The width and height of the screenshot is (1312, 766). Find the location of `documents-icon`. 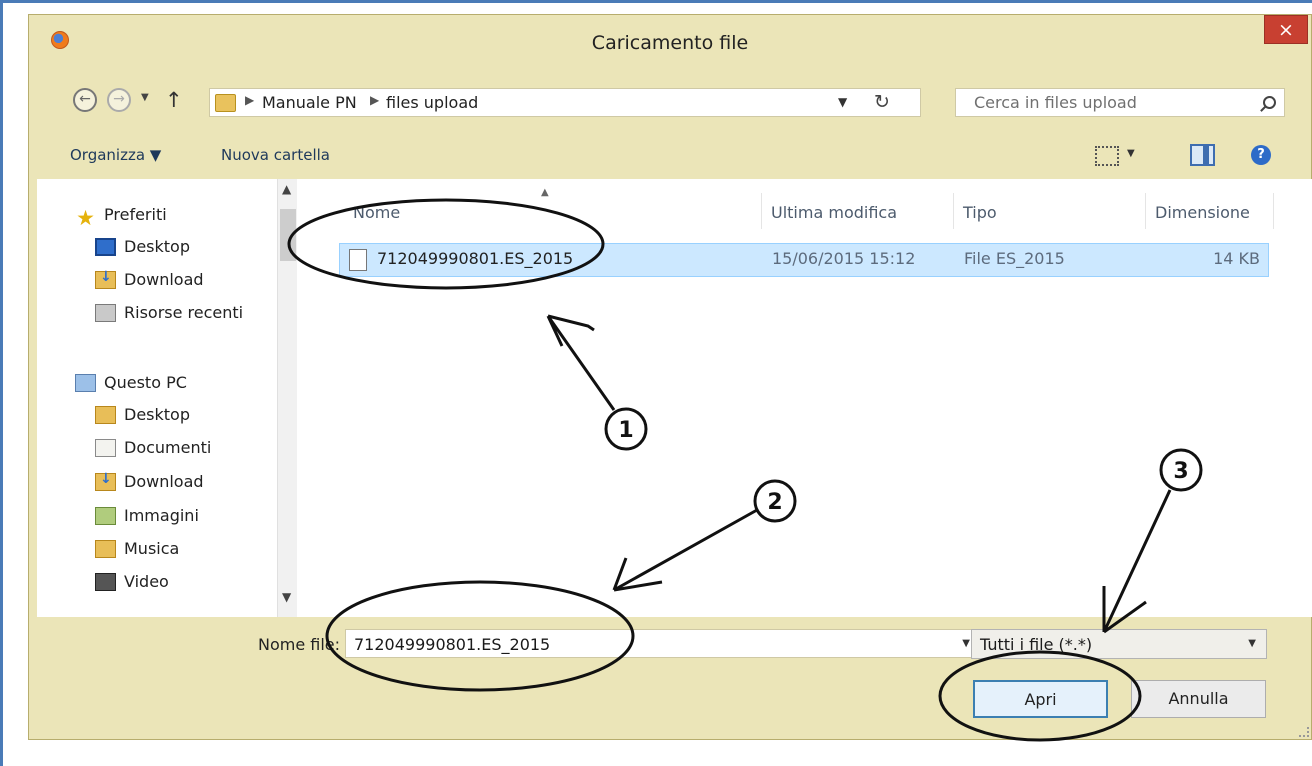

documents-icon is located at coordinates (105, 447).